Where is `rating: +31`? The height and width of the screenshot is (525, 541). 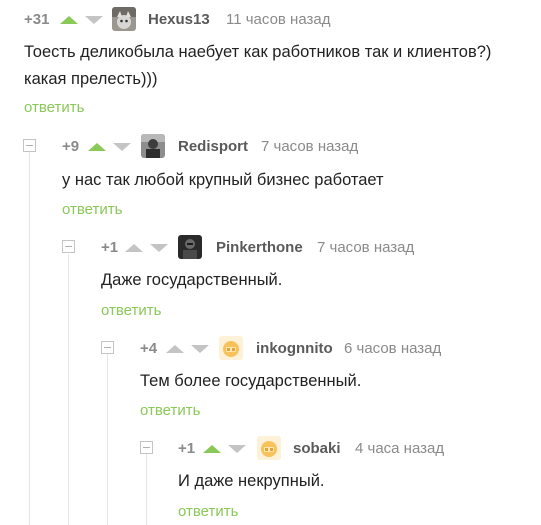
rating: +31 is located at coordinates (37, 19).